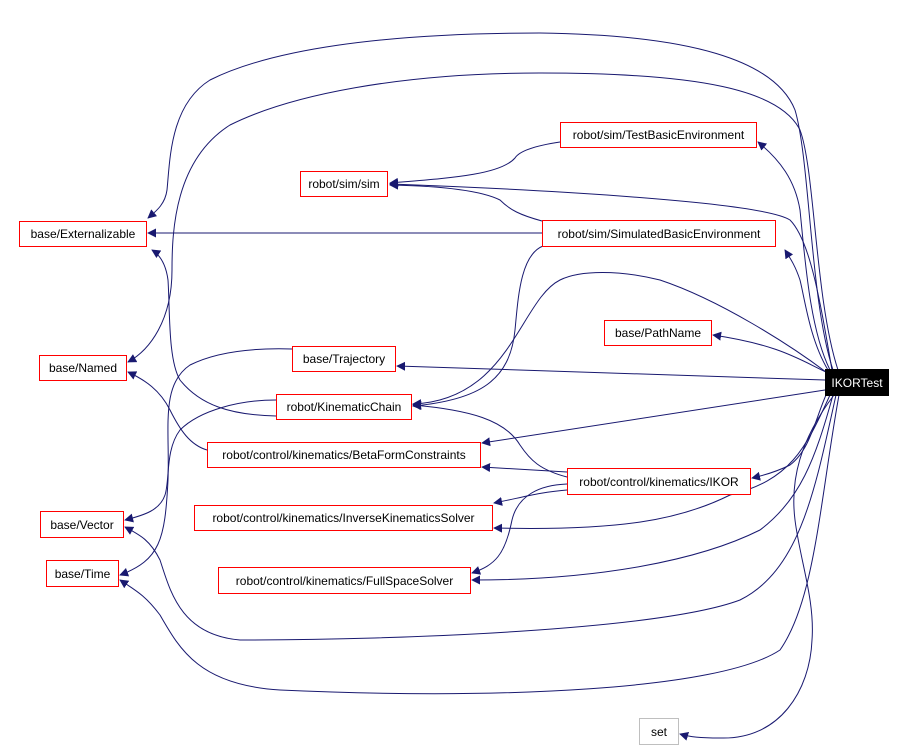  Describe the element at coordinates (789, 437) in the screenshot. I see `edge-ikortest-ikor` at that location.